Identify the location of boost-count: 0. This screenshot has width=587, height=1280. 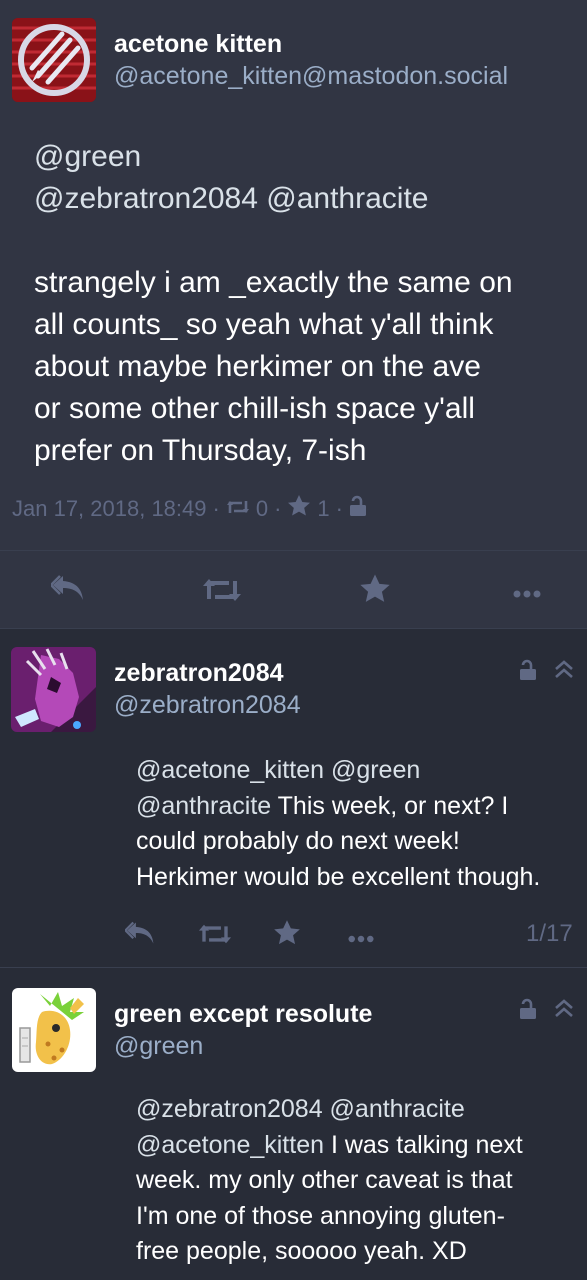
(262, 509).